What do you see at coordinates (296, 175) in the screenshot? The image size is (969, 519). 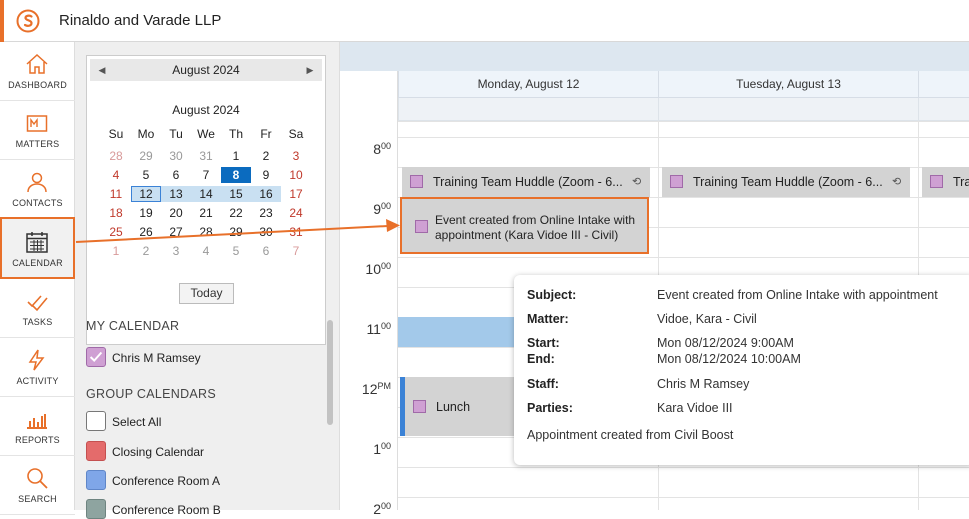 I see `mini-calendar-day: 10` at bounding box center [296, 175].